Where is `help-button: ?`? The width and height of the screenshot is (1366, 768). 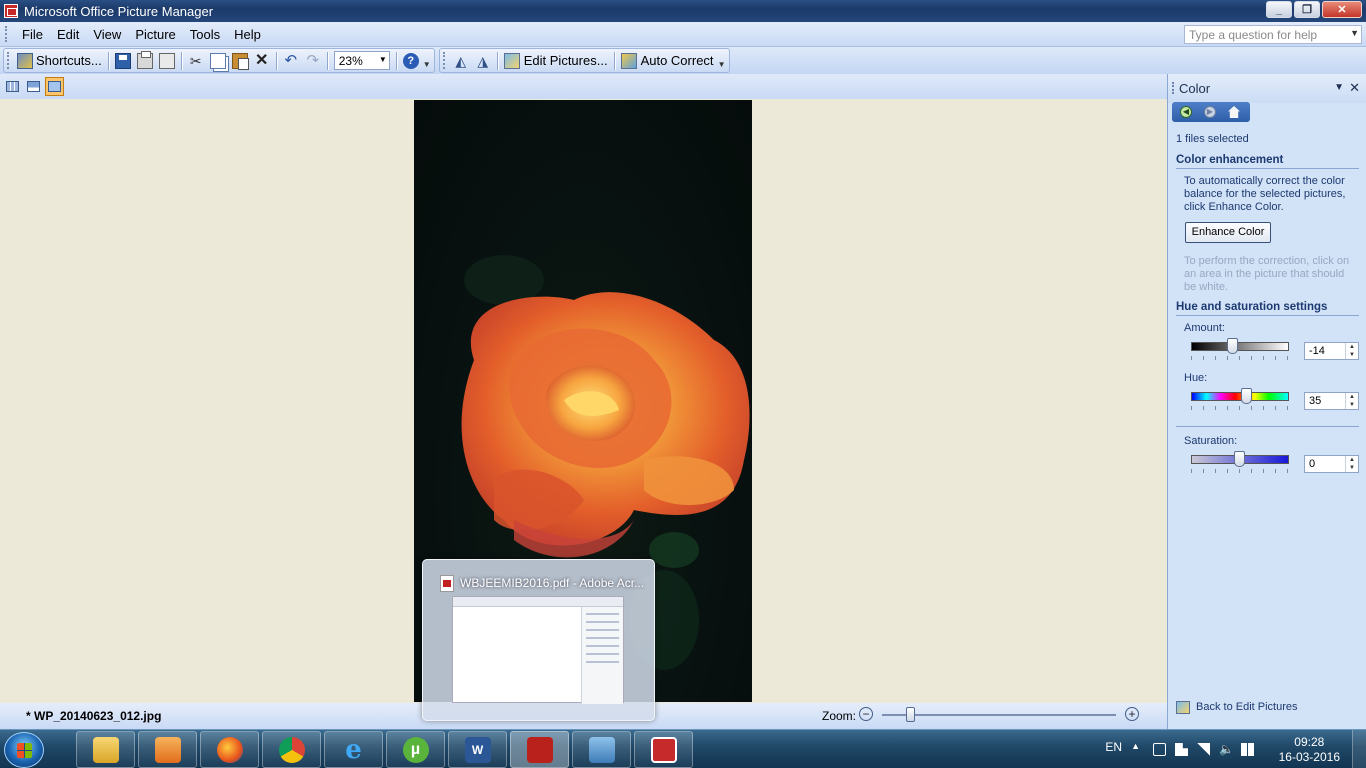 help-button: ? is located at coordinates (411, 60).